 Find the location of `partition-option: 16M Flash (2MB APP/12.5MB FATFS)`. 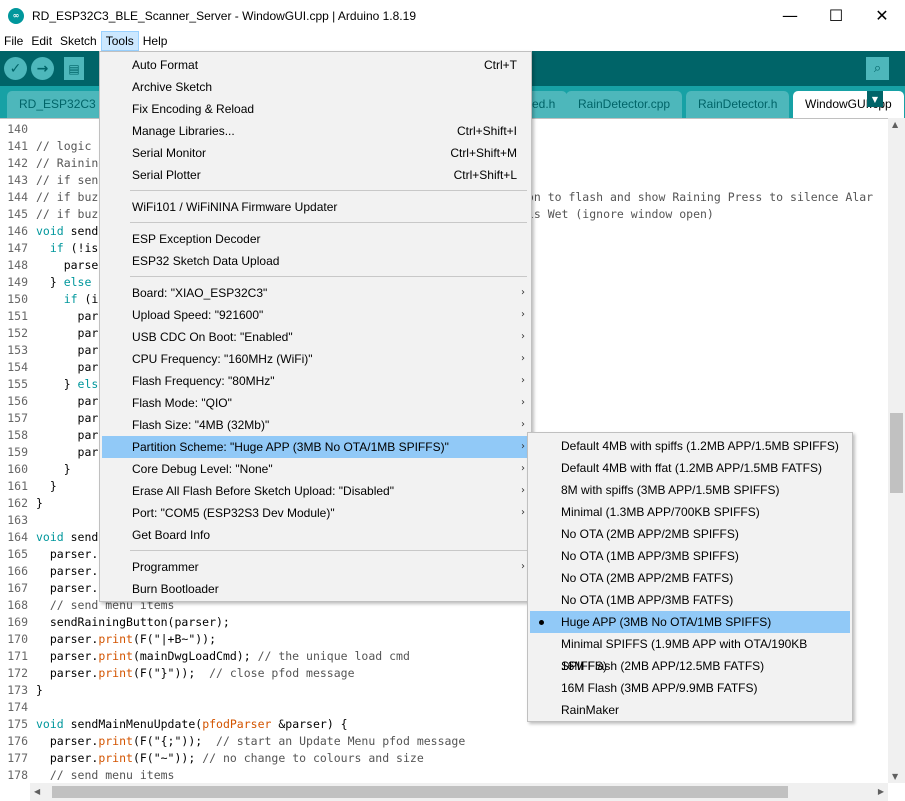

partition-option: 16M Flash (2MB APP/12.5MB FATFS) is located at coordinates (690, 666).